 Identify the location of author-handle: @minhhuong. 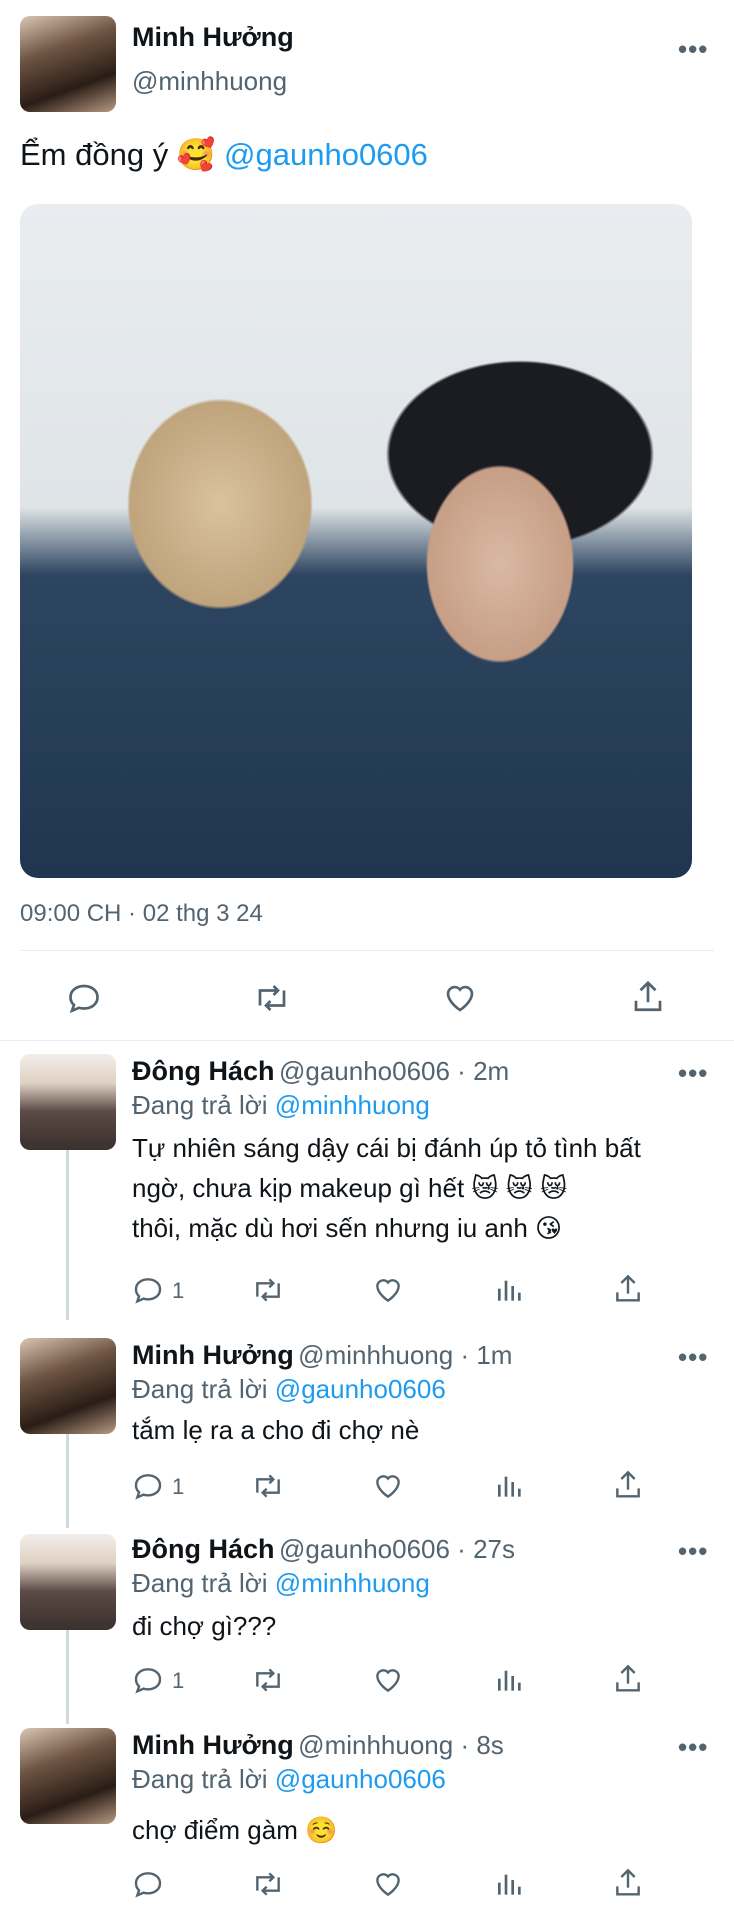
(209, 81).